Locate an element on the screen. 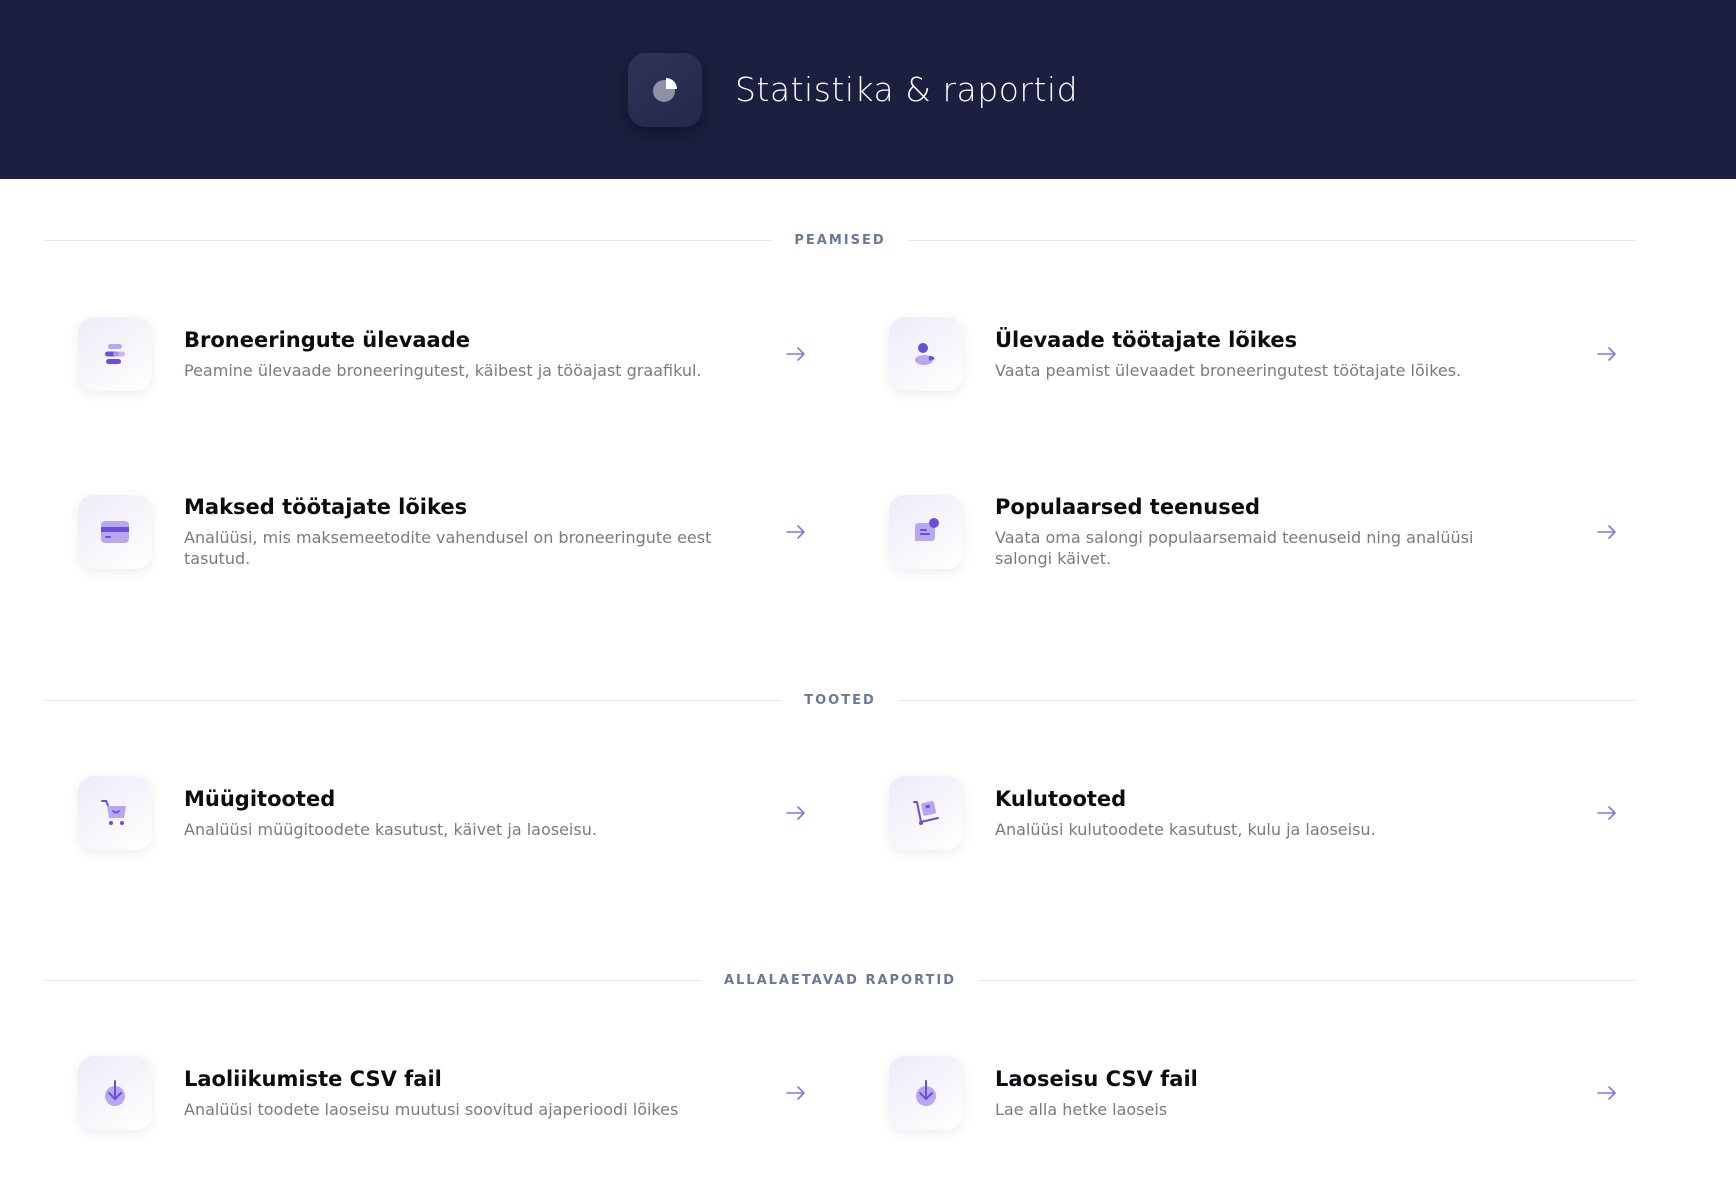 The width and height of the screenshot is (1736, 1202). card-title: Laoseisu CSV fail is located at coordinates (1096, 1078).